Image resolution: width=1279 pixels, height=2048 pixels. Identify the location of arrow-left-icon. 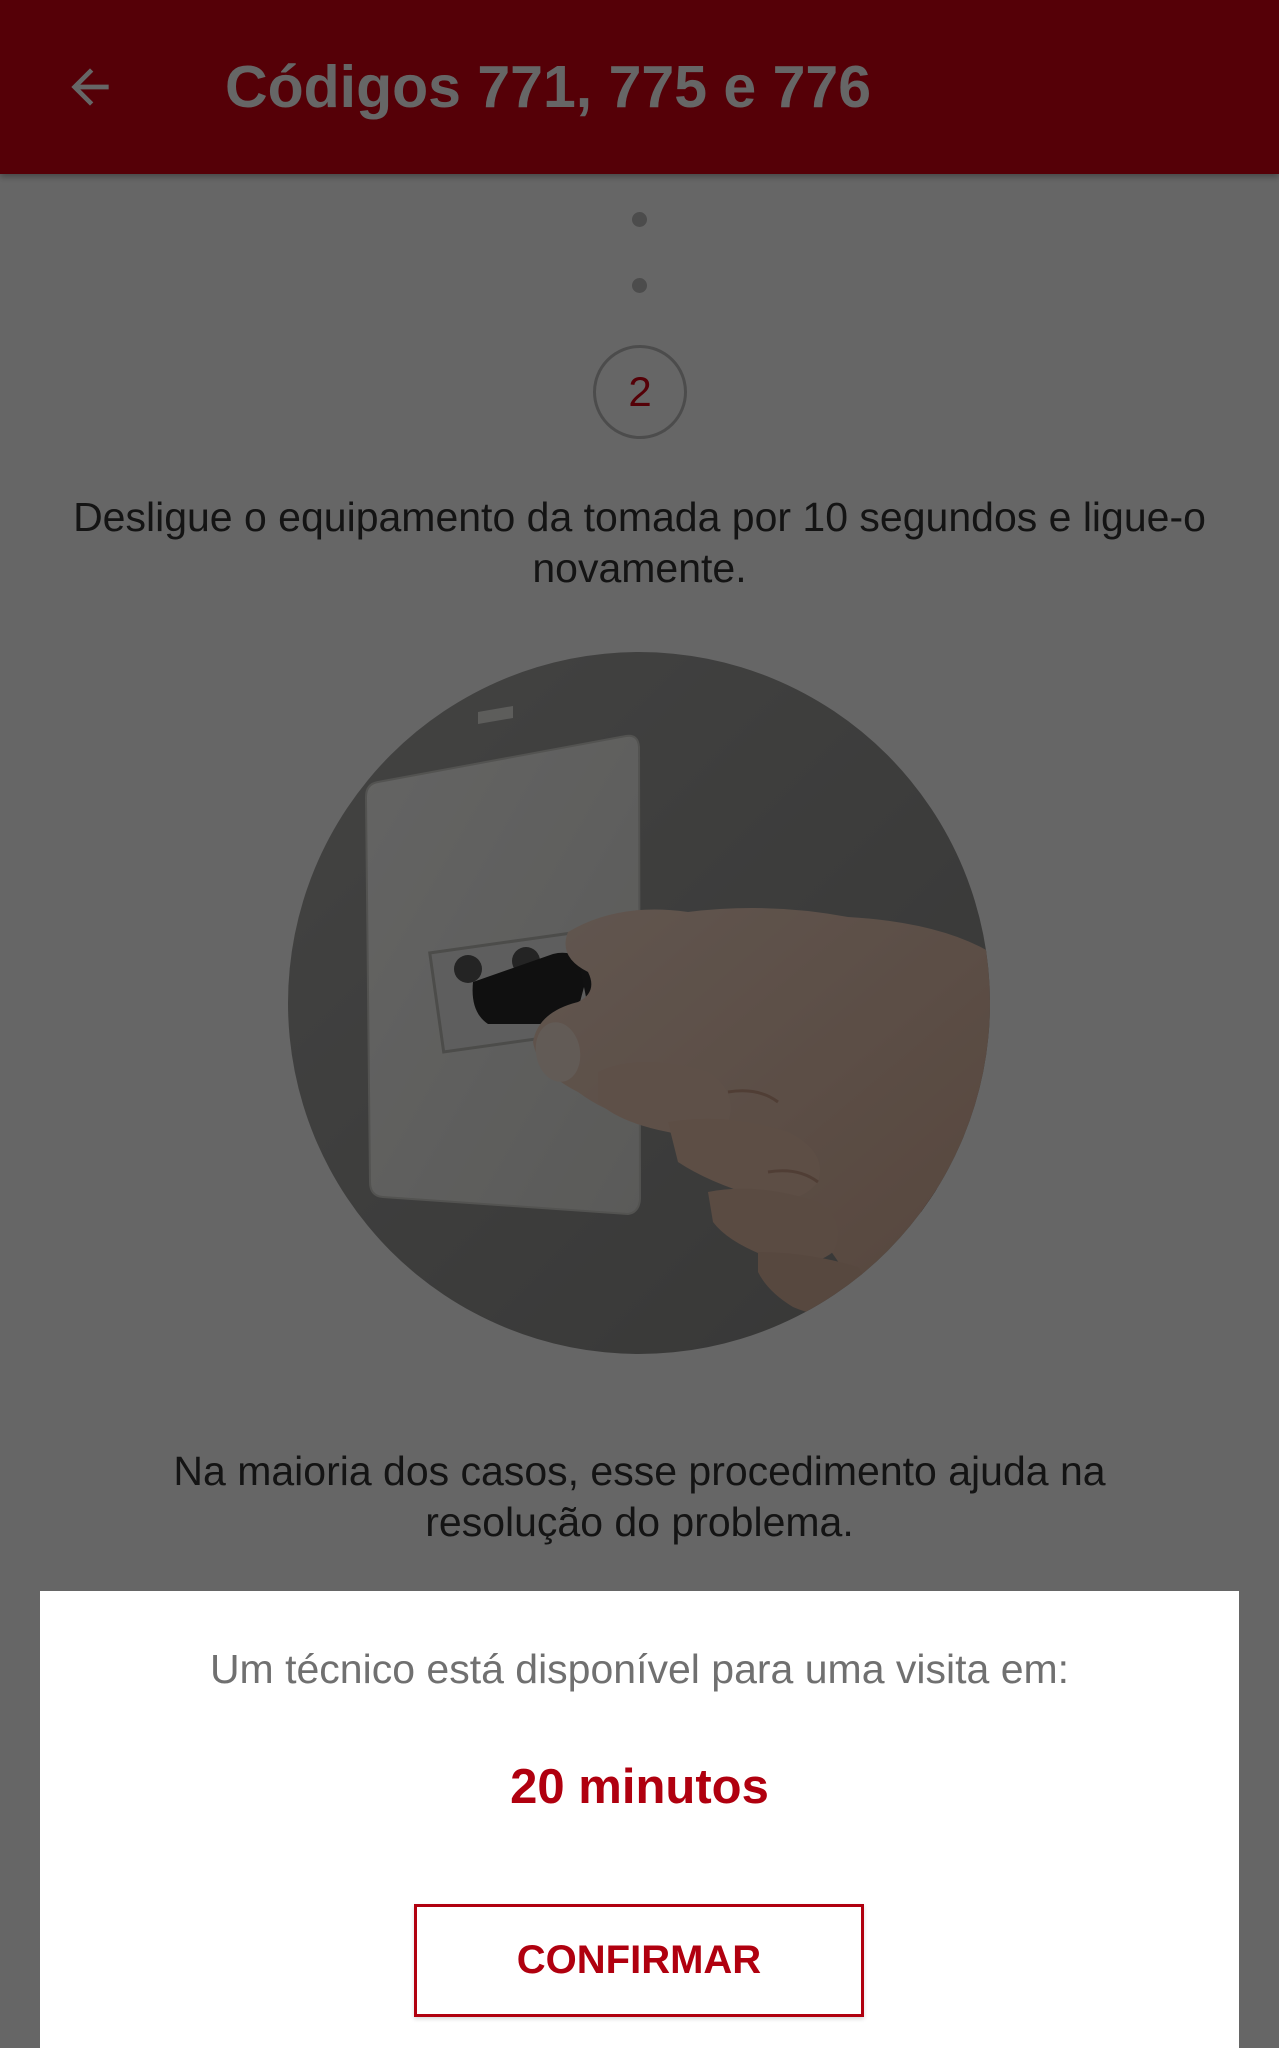
(90, 87).